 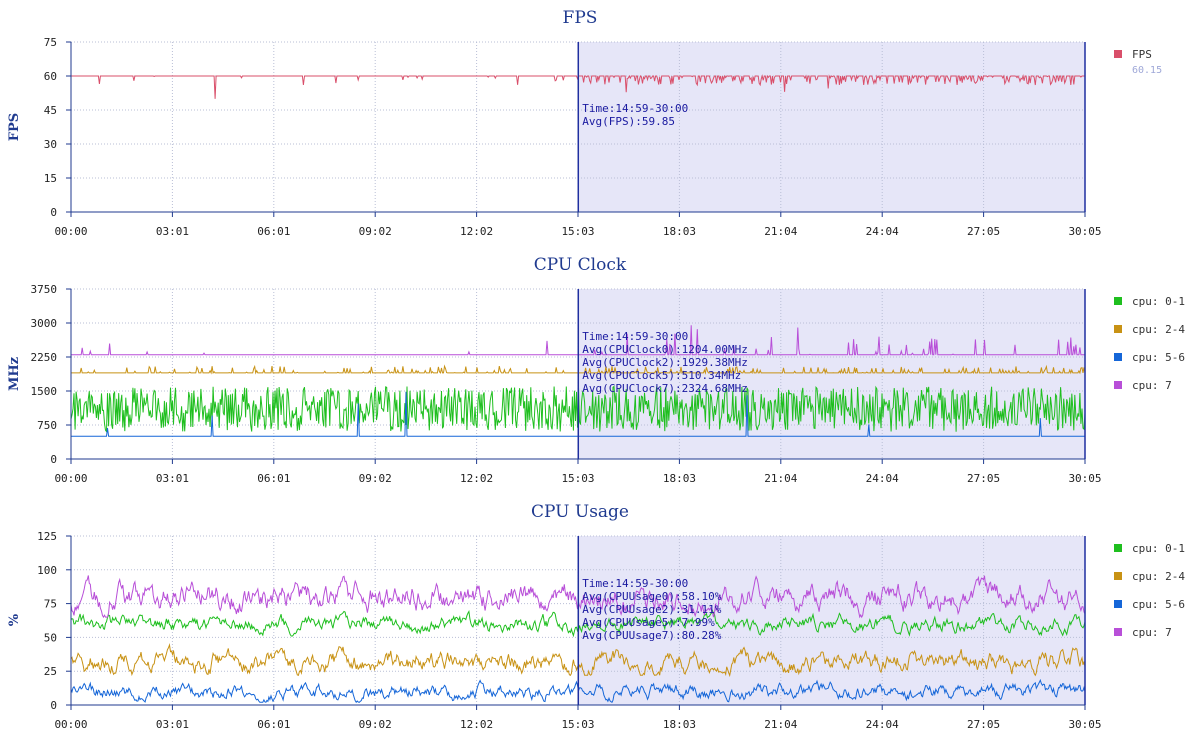 What do you see at coordinates (651, 609) in the screenshot?
I see `selection-annotation-line: Avg(CPUUsage2):31.11%` at bounding box center [651, 609].